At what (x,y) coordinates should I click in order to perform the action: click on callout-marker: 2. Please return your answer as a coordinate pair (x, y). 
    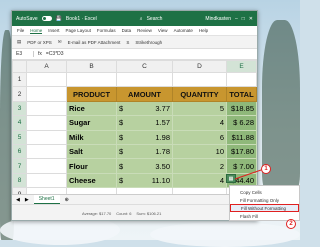
    Looking at the image, I should click on (291, 224).